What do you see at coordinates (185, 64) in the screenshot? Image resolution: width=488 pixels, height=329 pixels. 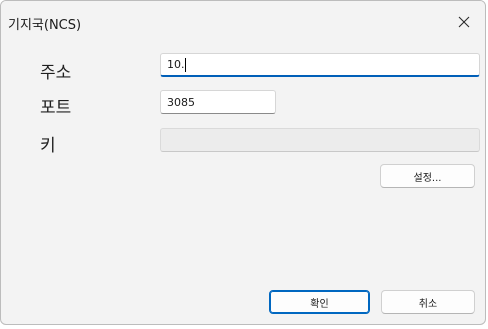 I see `text-caret` at bounding box center [185, 64].